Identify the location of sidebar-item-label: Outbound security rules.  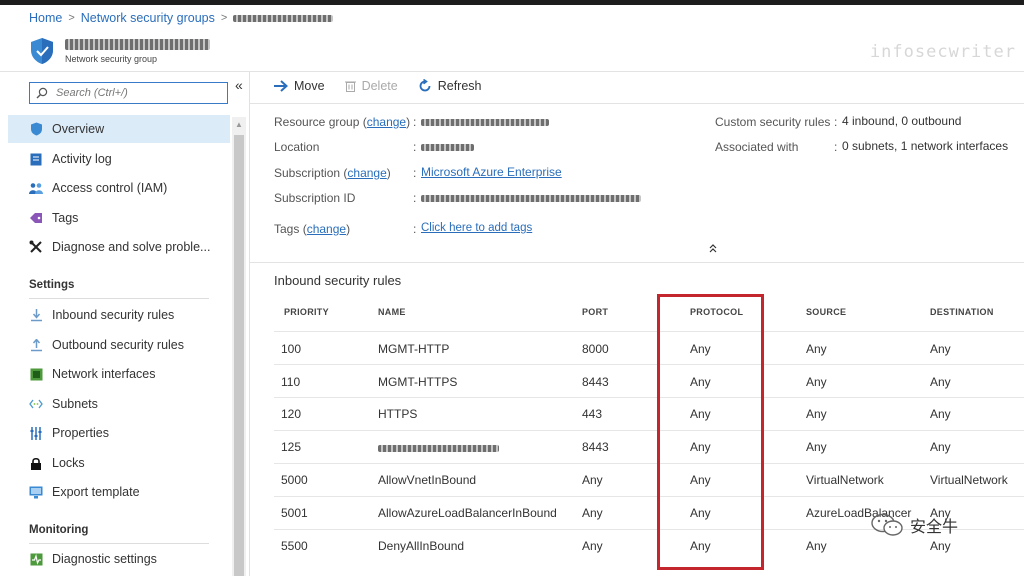
(118, 345).